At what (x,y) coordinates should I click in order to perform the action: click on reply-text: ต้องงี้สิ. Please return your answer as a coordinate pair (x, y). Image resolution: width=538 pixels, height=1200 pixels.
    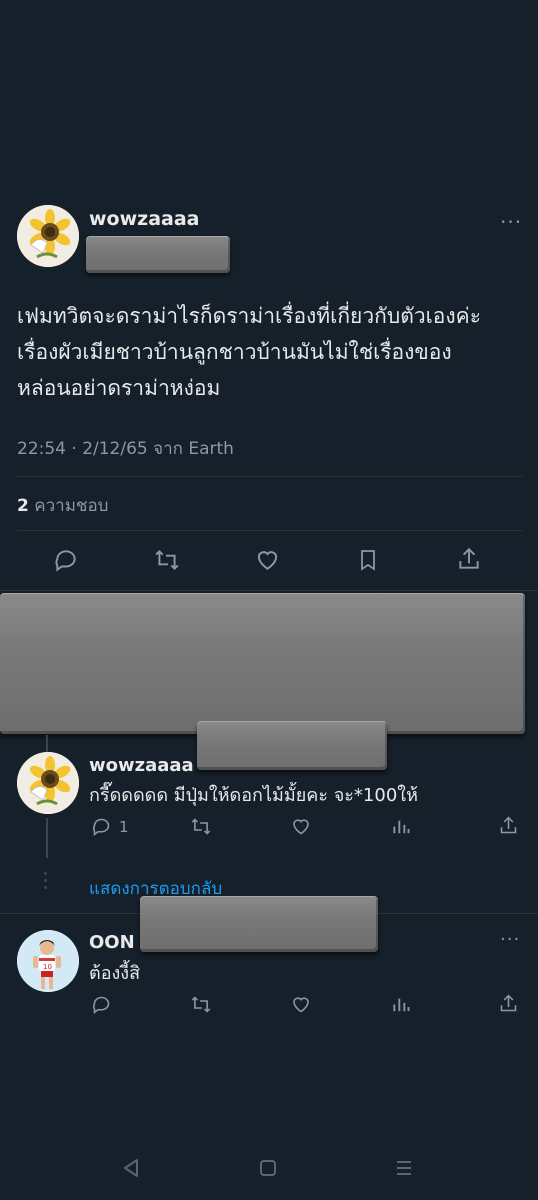
    Looking at the image, I should click on (115, 973).